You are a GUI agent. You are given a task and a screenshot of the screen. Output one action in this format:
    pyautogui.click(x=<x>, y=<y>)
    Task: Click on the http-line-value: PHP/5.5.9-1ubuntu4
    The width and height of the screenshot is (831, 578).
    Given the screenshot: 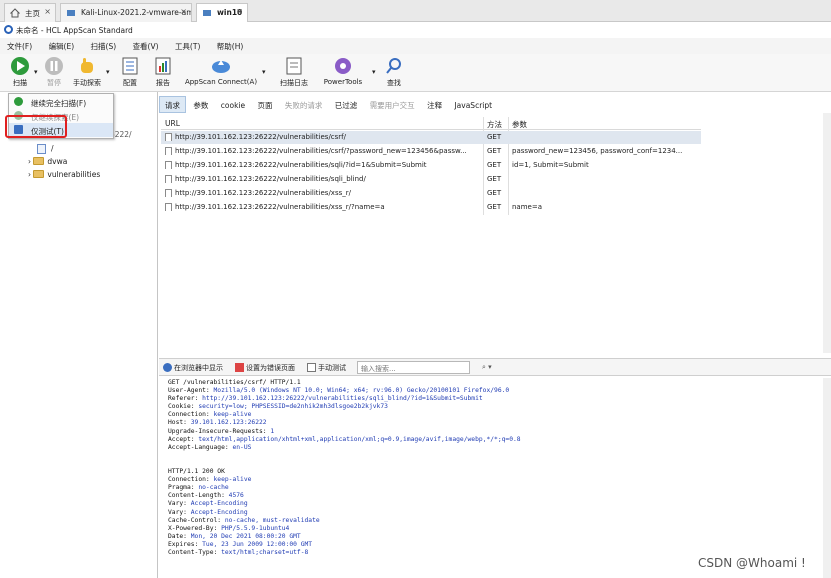 What is the action you would take?
    pyautogui.click(x=255, y=528)
    